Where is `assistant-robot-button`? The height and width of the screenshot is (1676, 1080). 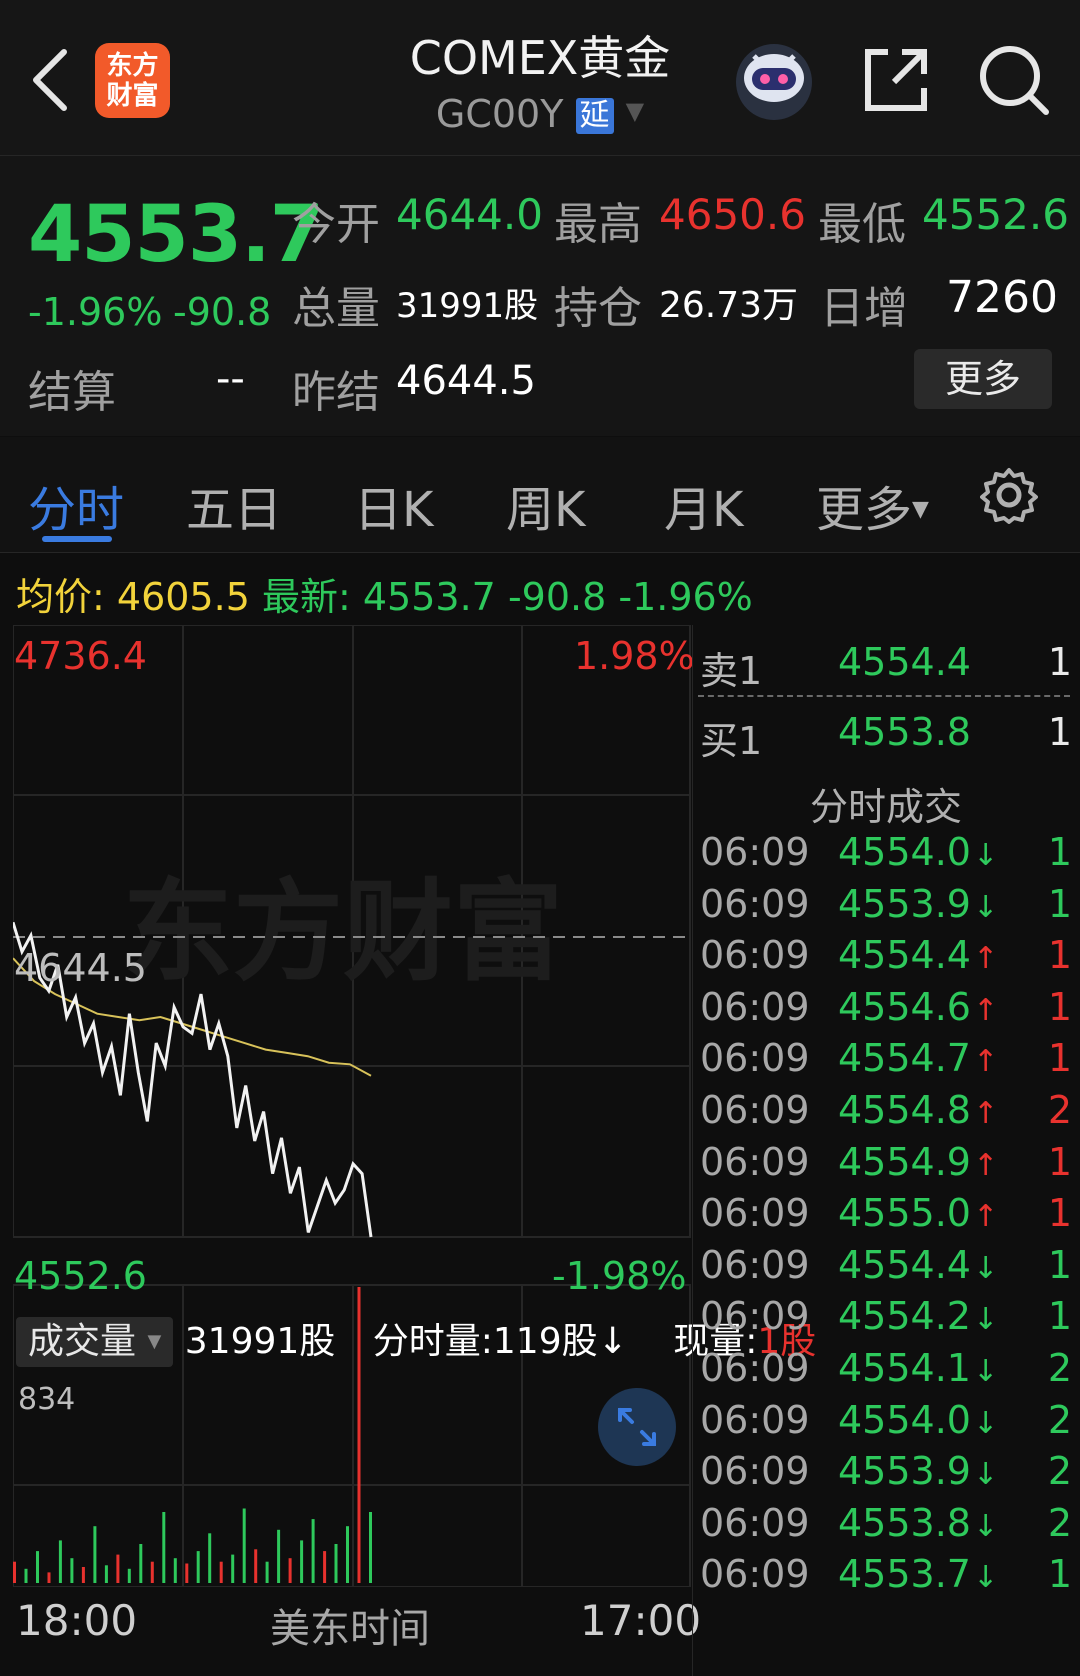
assistant-robot-button is located at coordinates (774, 80).